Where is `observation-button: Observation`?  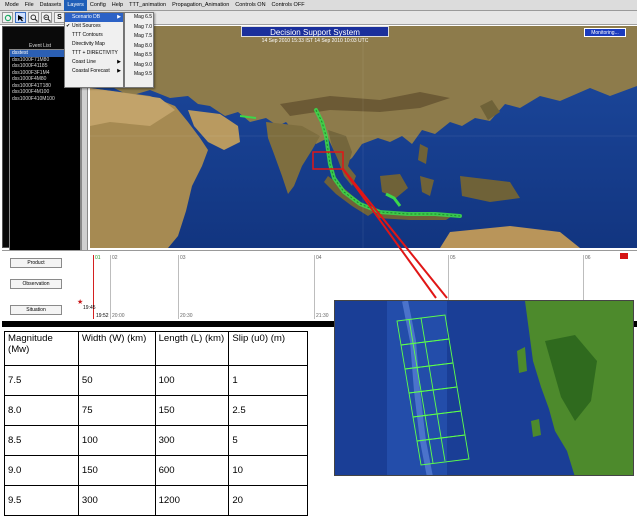 observation-button: Observation is located at coordinates (36, 284).